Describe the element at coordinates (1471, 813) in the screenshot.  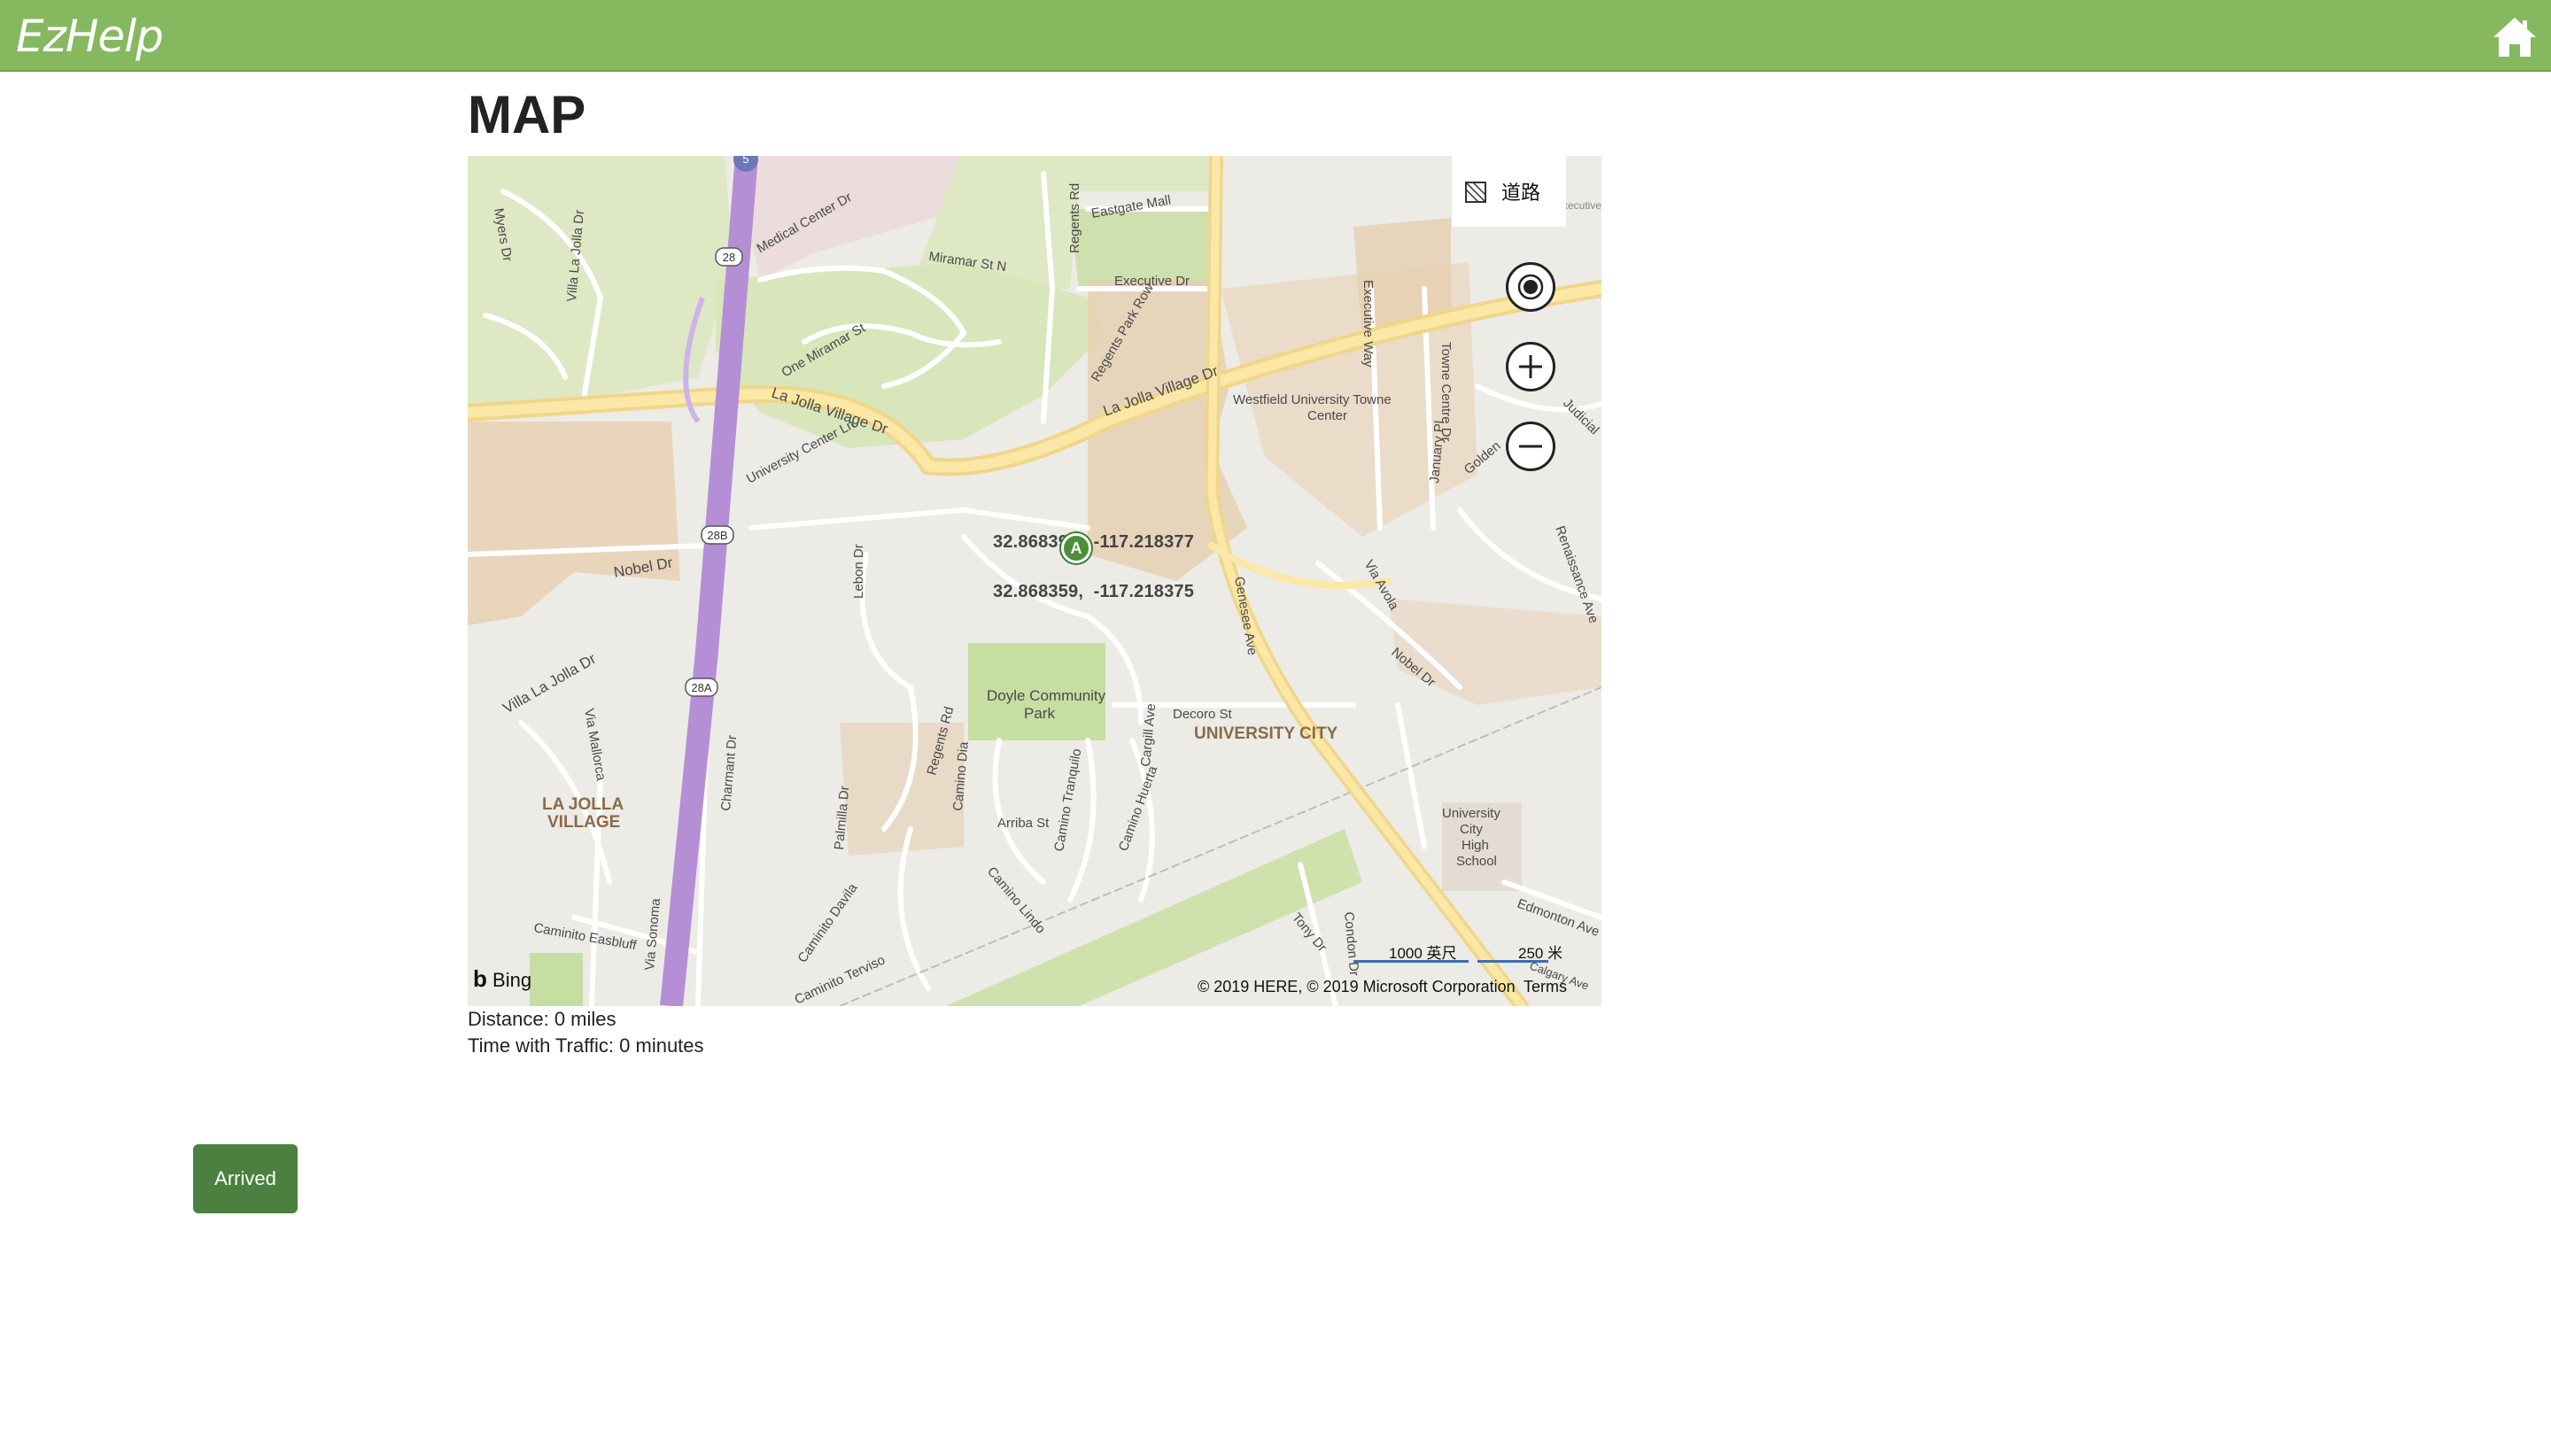
I see `map-label: University` at that location.